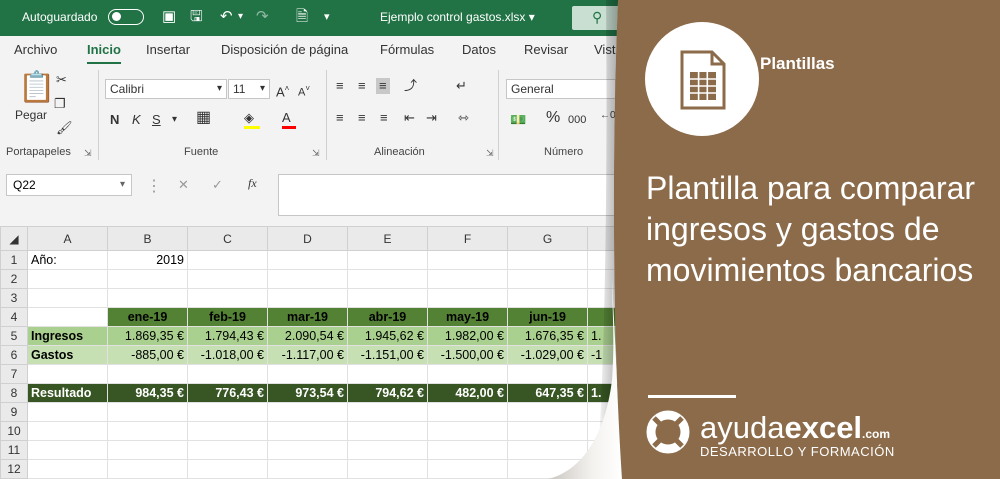 This screenshot has width=1000, height=479. Describe the element at coordinates (547, 393) in the screenshot. I see `cell: 647,35 €` at that location.